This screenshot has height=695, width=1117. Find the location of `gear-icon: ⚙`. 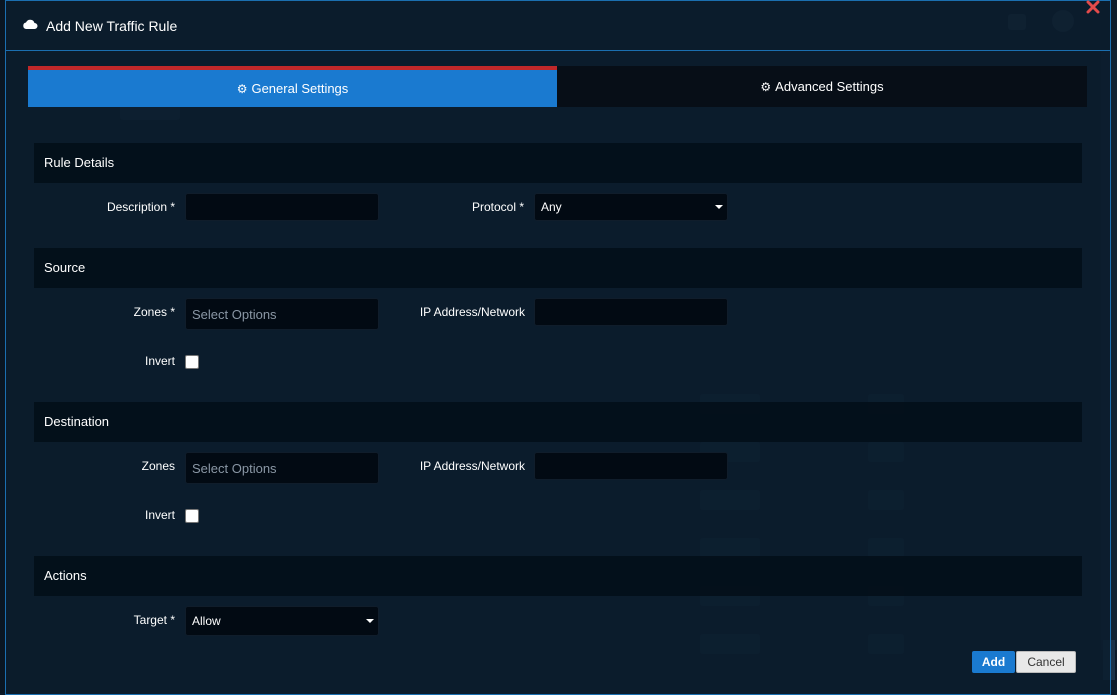

gear-icon: ⚙ is located at coordinates (242, 88).